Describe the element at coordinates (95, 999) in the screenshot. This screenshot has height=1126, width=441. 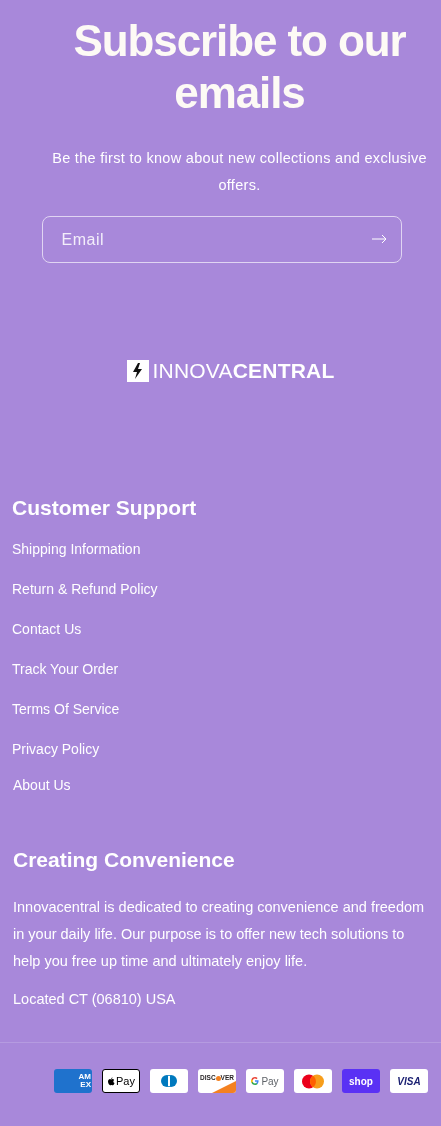
I see `location-text: Located CT (06810) USA` at that location.